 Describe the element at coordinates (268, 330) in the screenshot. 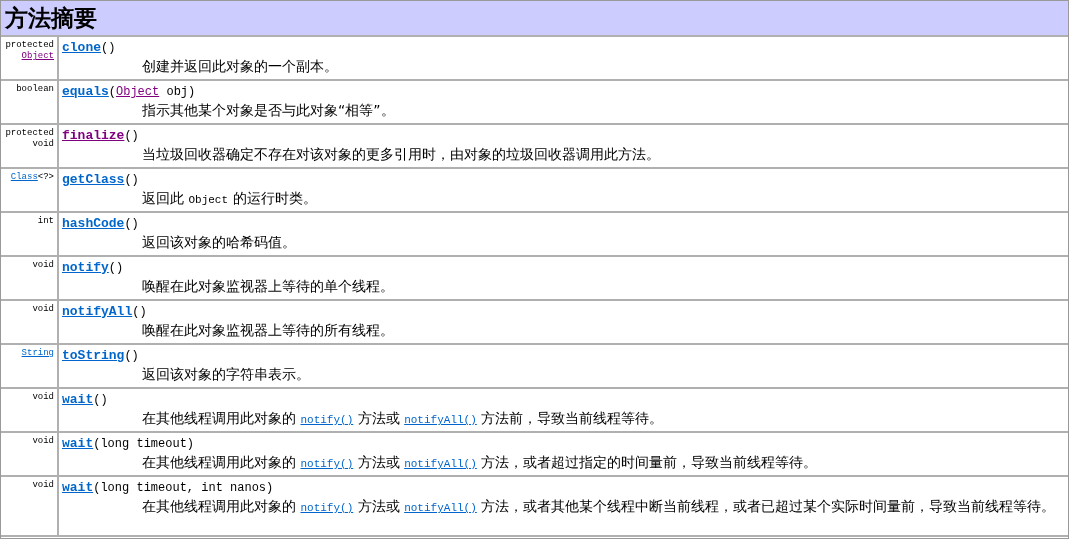

I see `method-description: 唤醒在此对象监视器上等待的所有线程。` at that location.